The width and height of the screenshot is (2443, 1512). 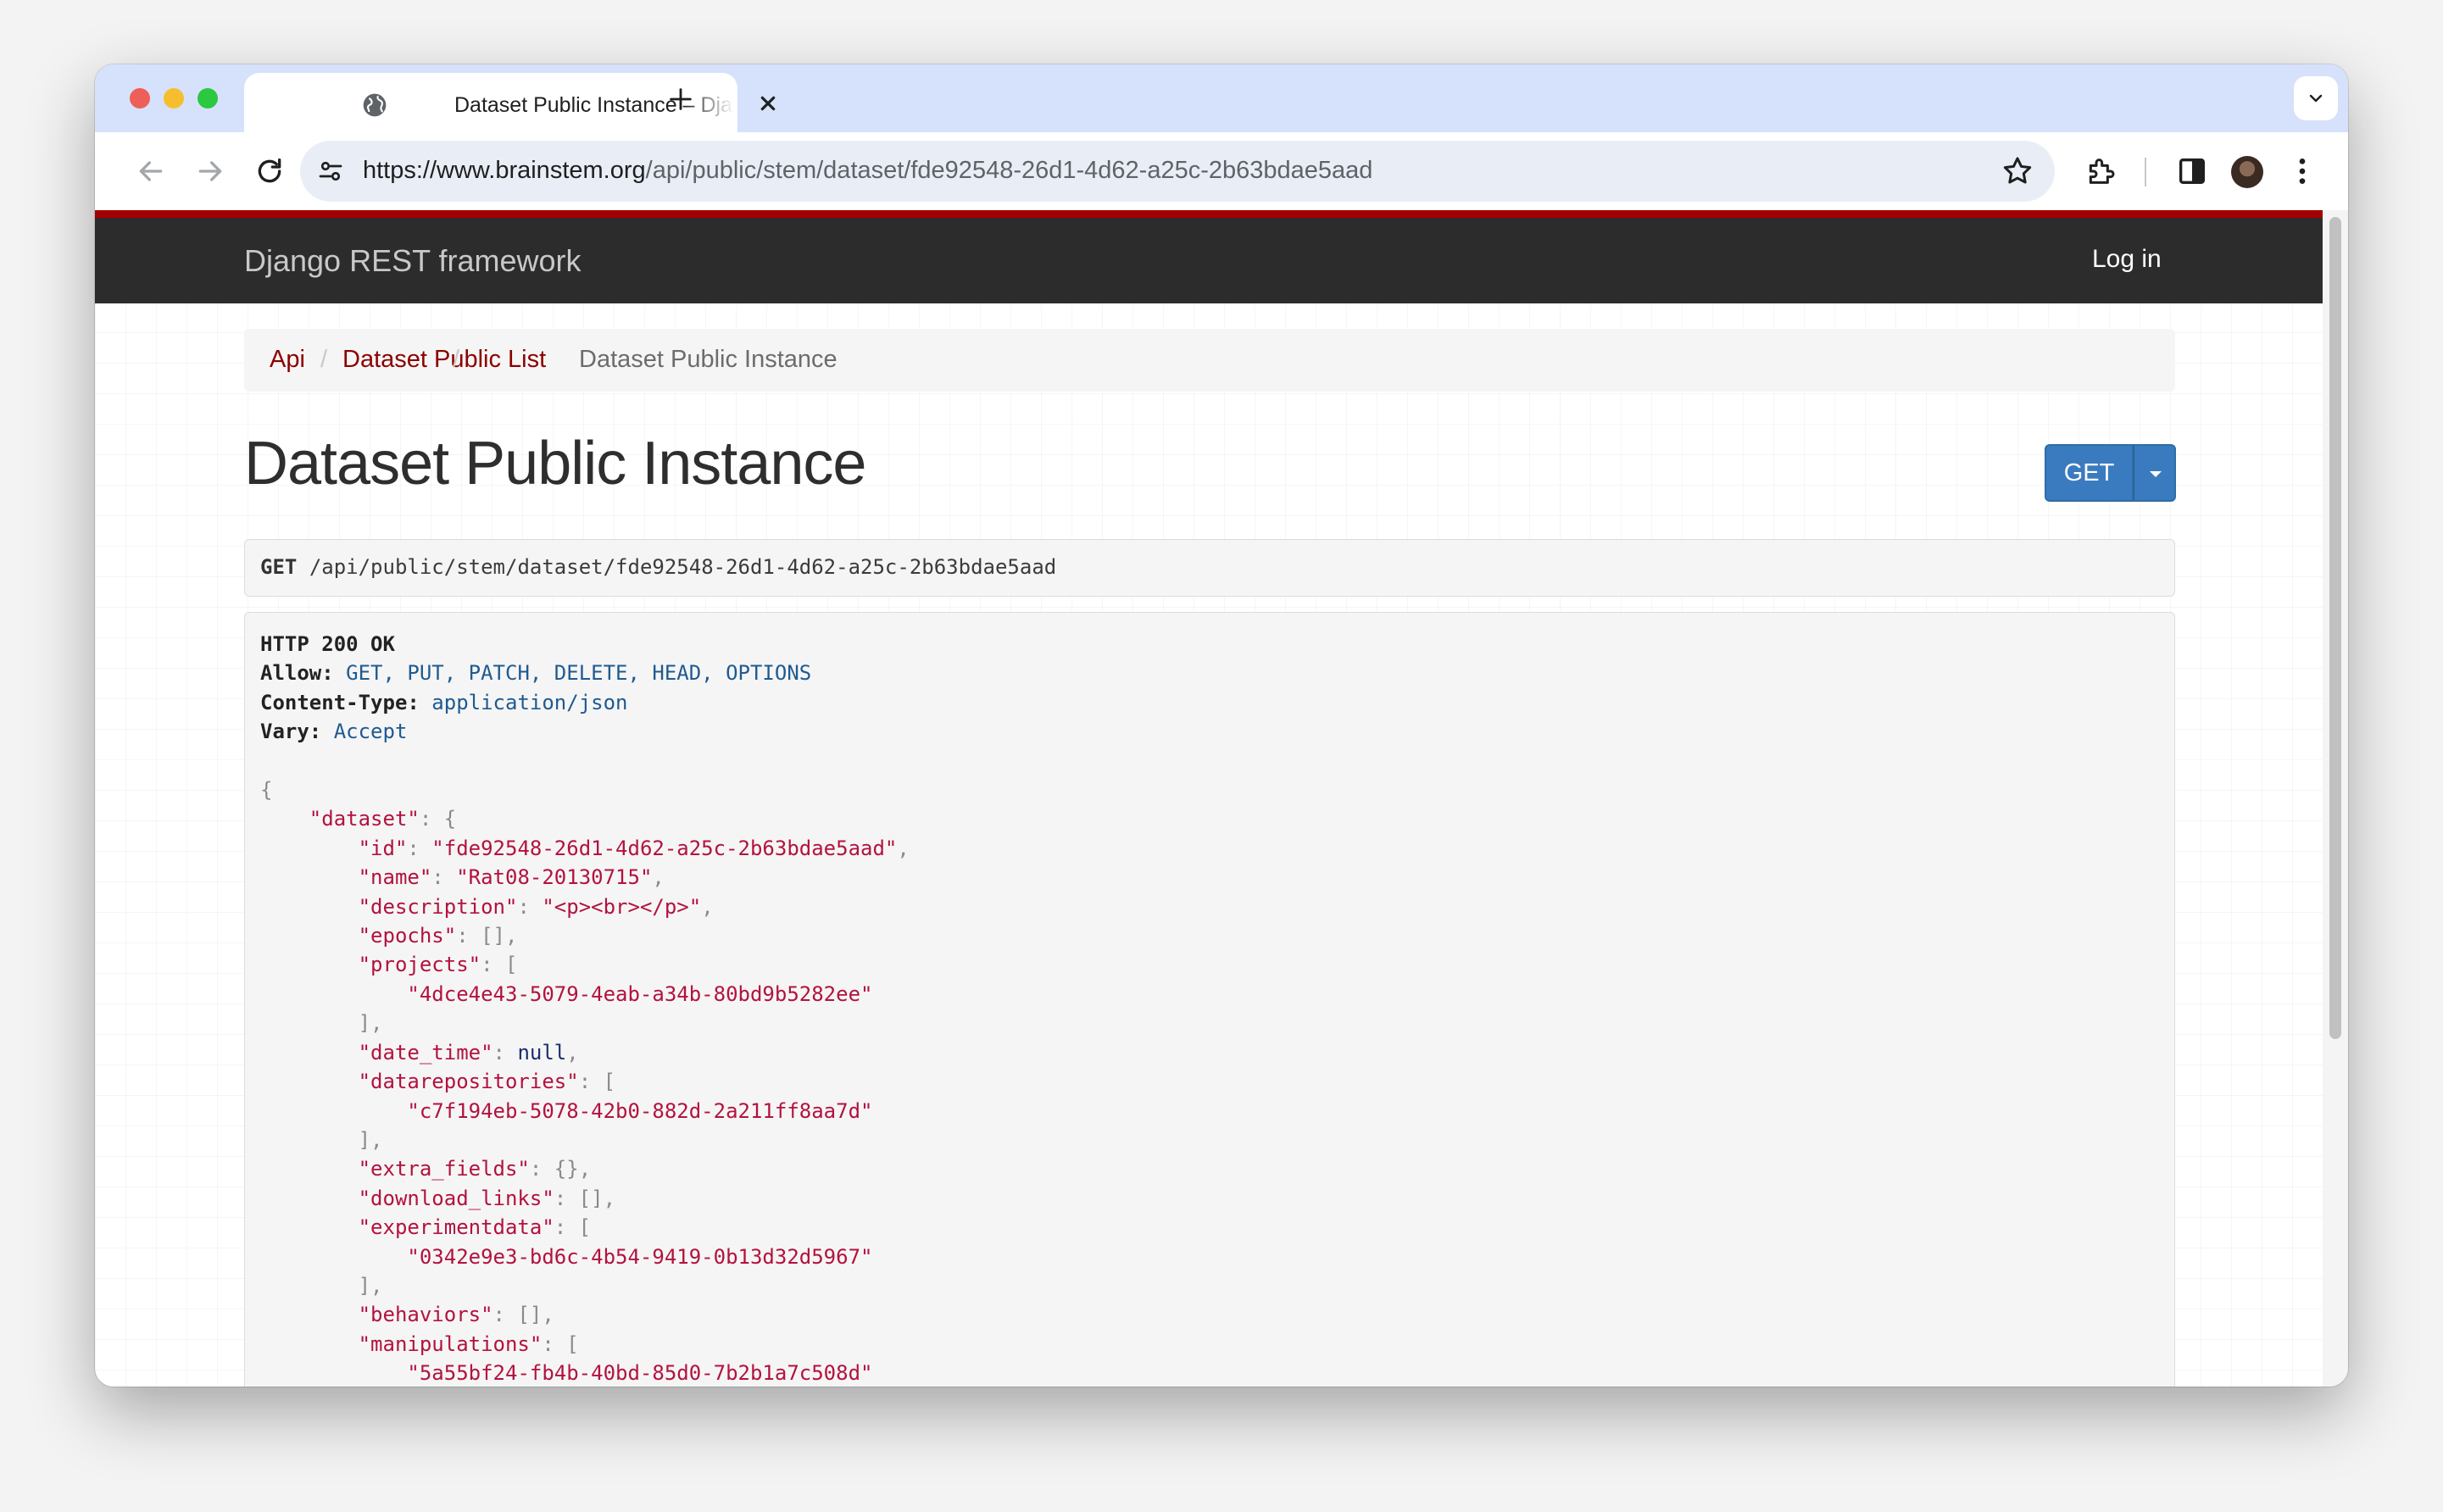 What do you see at coordinates (554, 877) in the screenshot?
I see `json-name-value: Rat08-20130715` at bounding box center [554, 877].